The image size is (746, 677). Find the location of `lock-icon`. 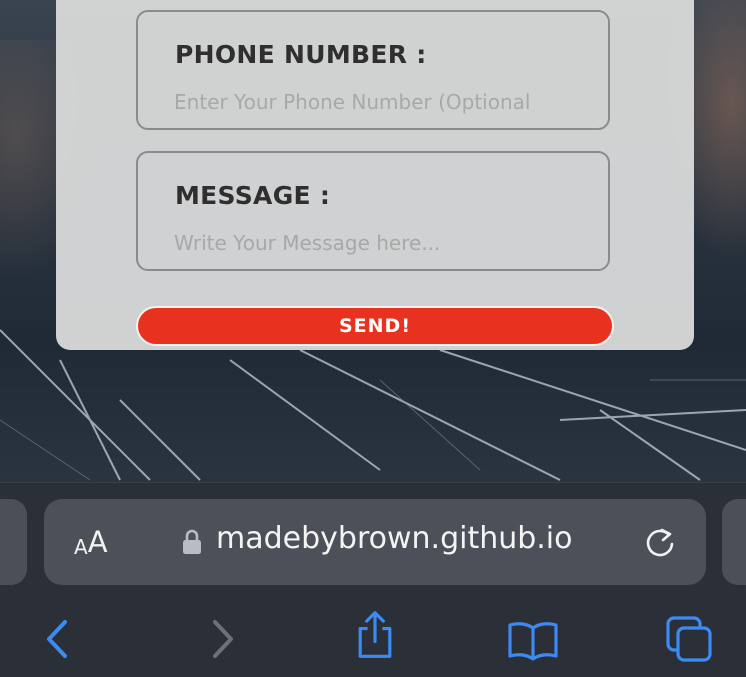

lock-icon is located at coordinates (192, 541).